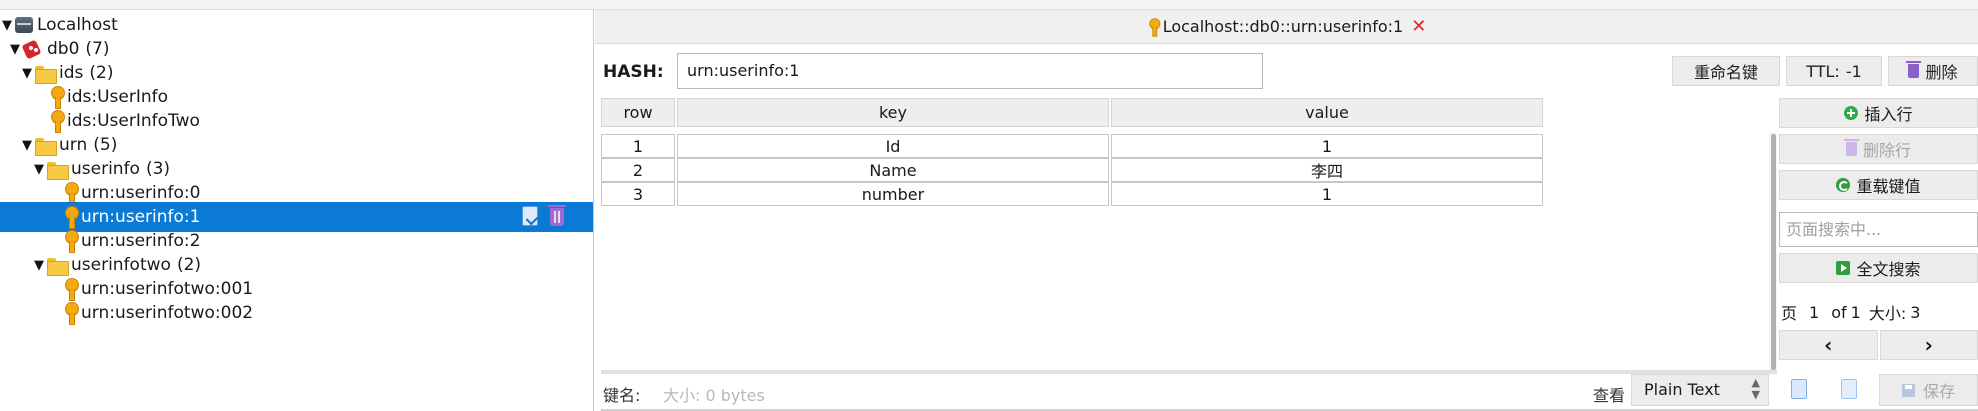  Describe the element at coordinates (1843, 185) in the screenshot. I see `reload-icon` at that location.